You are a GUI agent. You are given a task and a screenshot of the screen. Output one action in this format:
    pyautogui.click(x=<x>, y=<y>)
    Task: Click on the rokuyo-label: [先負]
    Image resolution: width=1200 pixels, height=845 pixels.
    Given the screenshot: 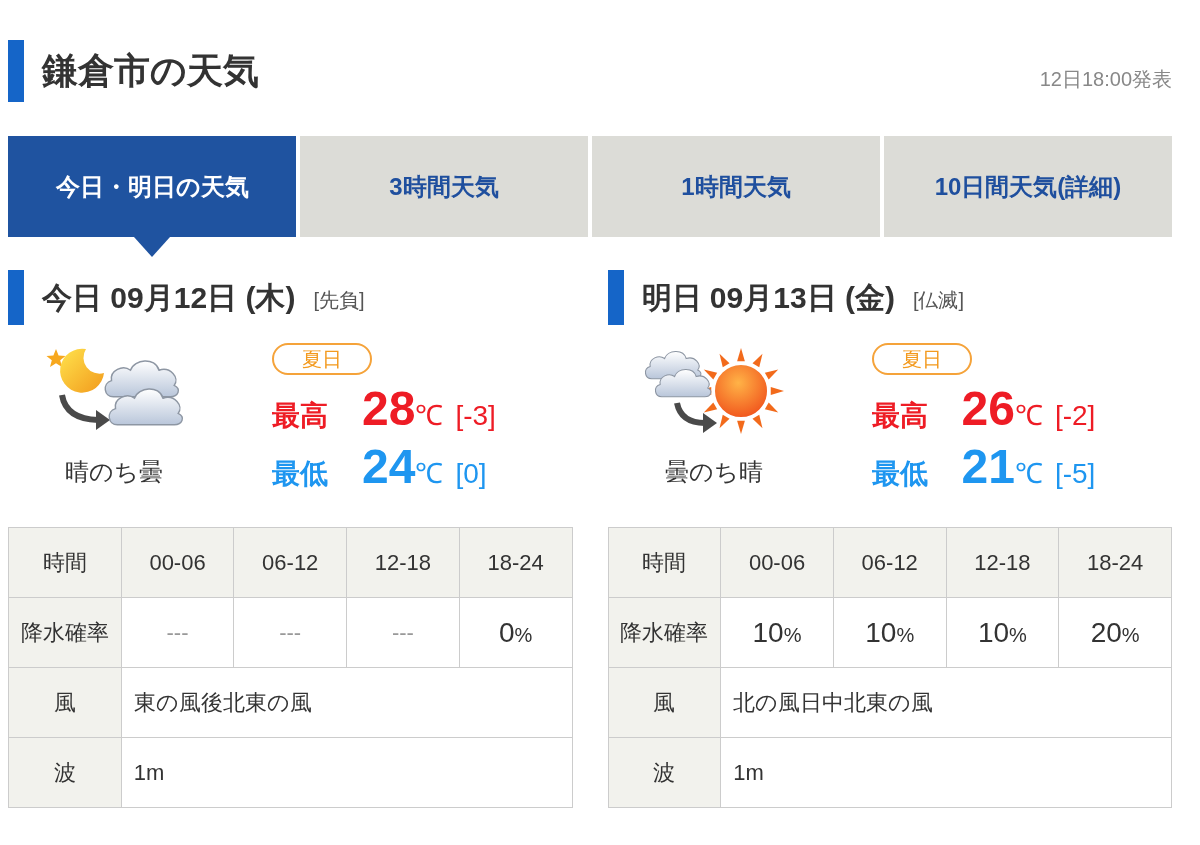 What is the action you would take?
    pyautogui.click(x=339, y=300)
    